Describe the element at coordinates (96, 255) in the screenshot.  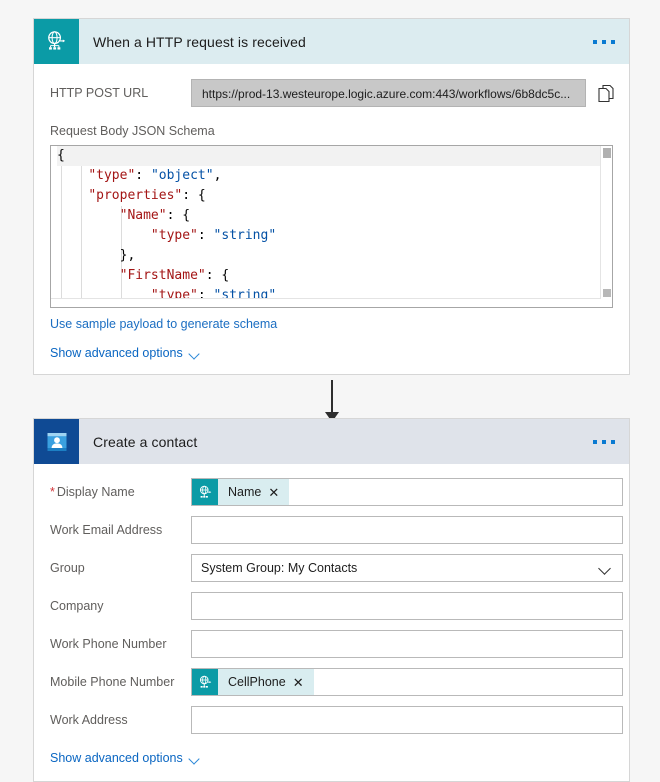
I see `code-token: },` at that location.